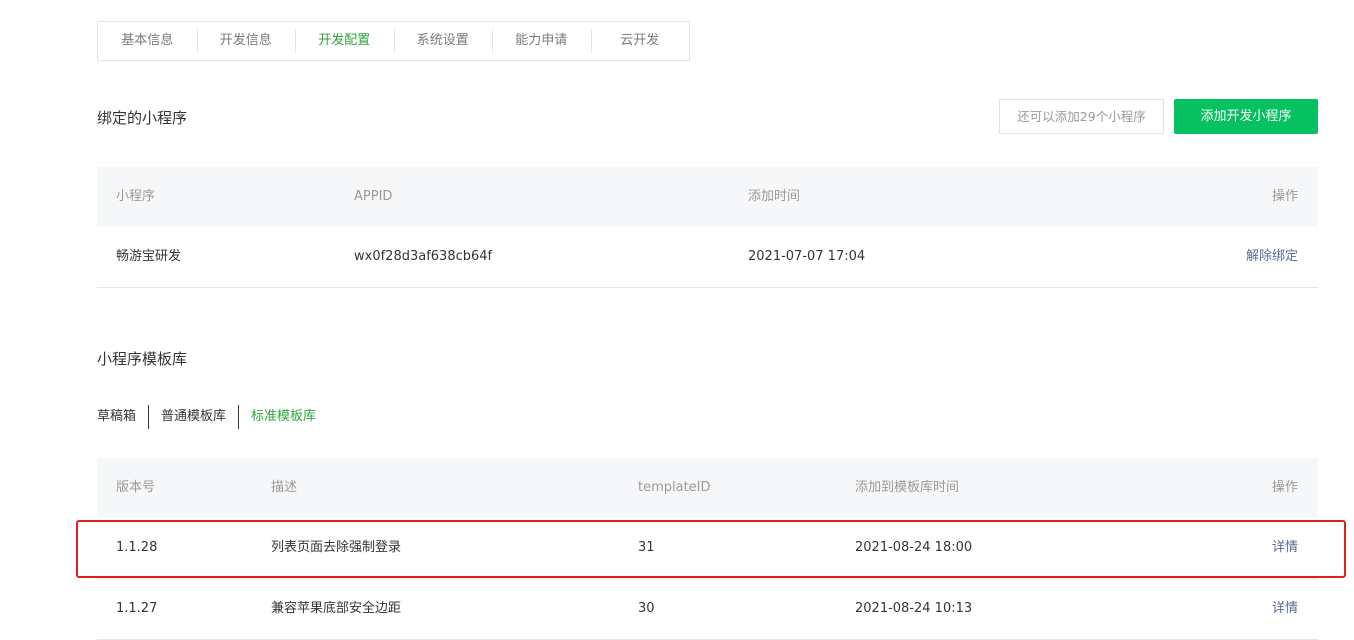  I want to click on header-template-id: templateID, so click(674, 487).